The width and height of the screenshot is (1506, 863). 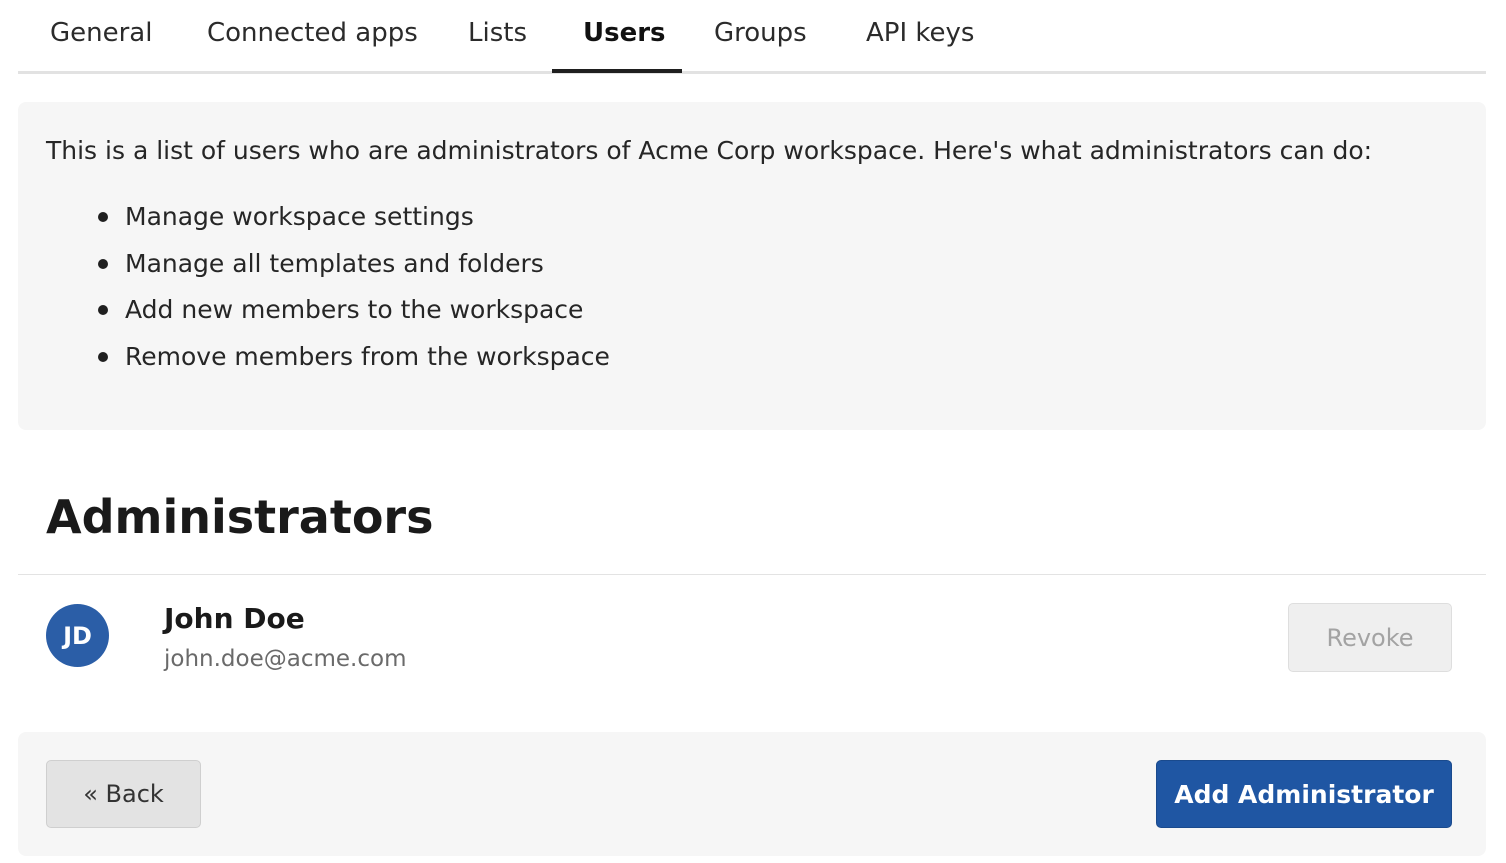 I want to click on permission-label: Remove members from the workspace, so click(x=367, y=356).